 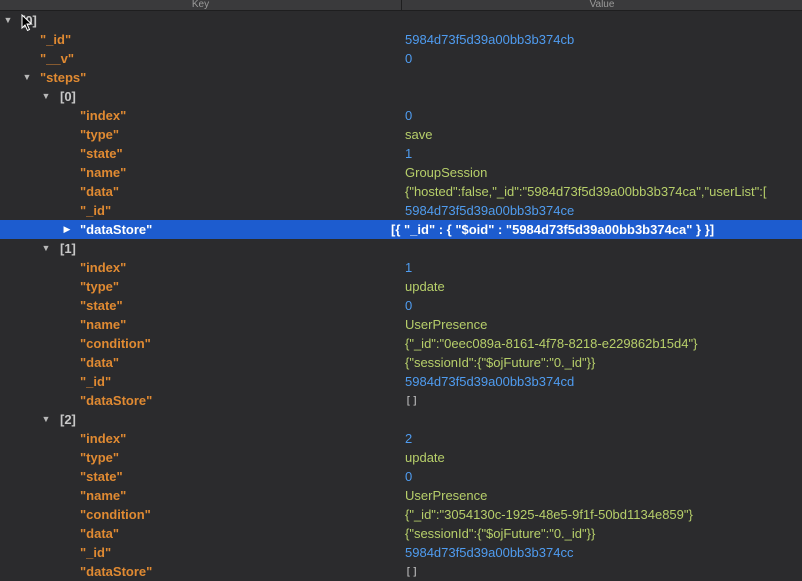 I want to click on tree-row: "_id" 5984d73f5d39a00bb3b374cd, so click(x=401, y=381).